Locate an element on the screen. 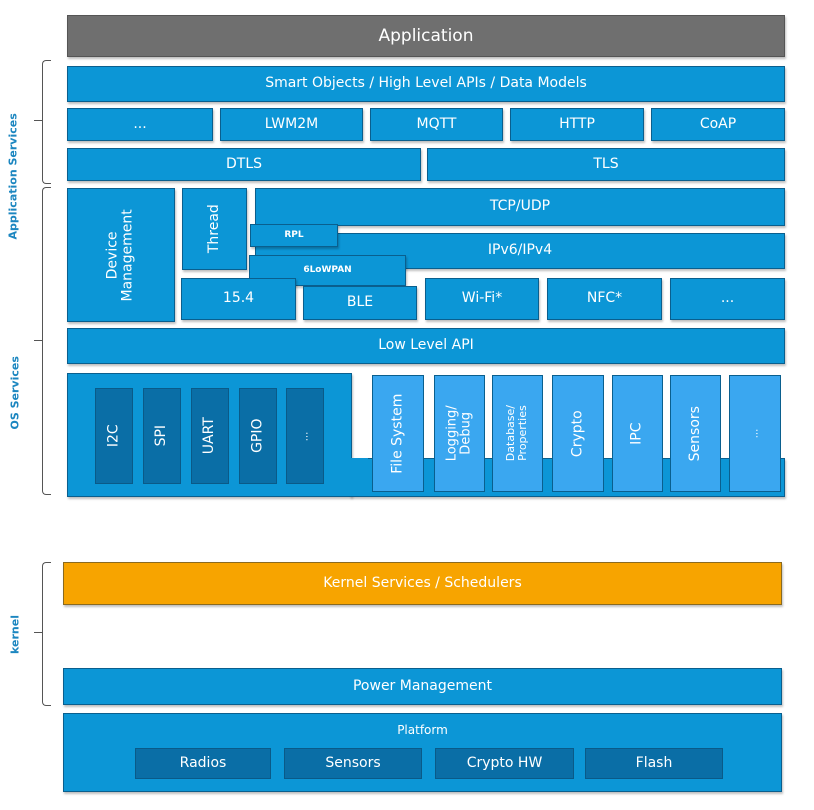 This screenshot has height=810, width=814. kernel-brace is located at coordinates (46, 634).